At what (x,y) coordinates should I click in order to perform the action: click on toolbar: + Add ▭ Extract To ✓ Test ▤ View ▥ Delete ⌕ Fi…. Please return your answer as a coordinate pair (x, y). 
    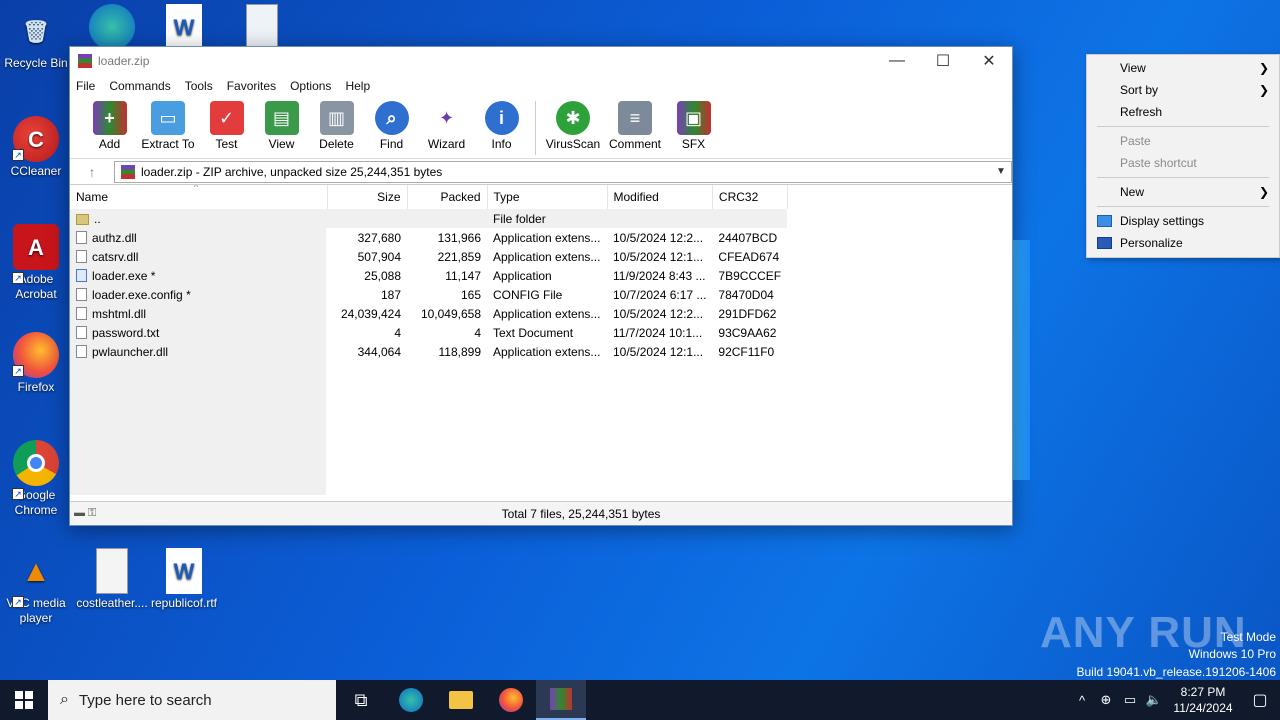
    Looking at the image, I should click on (541, 128).